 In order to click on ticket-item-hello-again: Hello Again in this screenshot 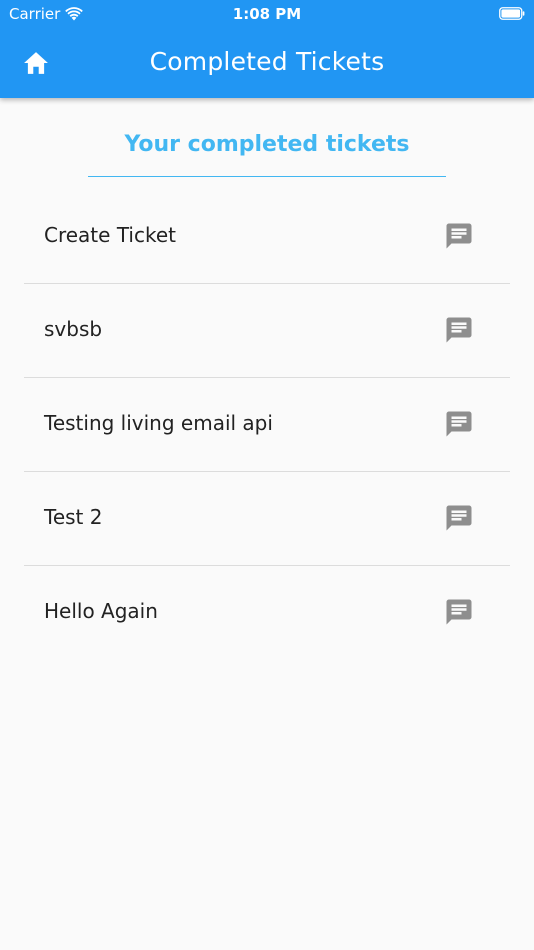, I will do `click(267, 612)`.